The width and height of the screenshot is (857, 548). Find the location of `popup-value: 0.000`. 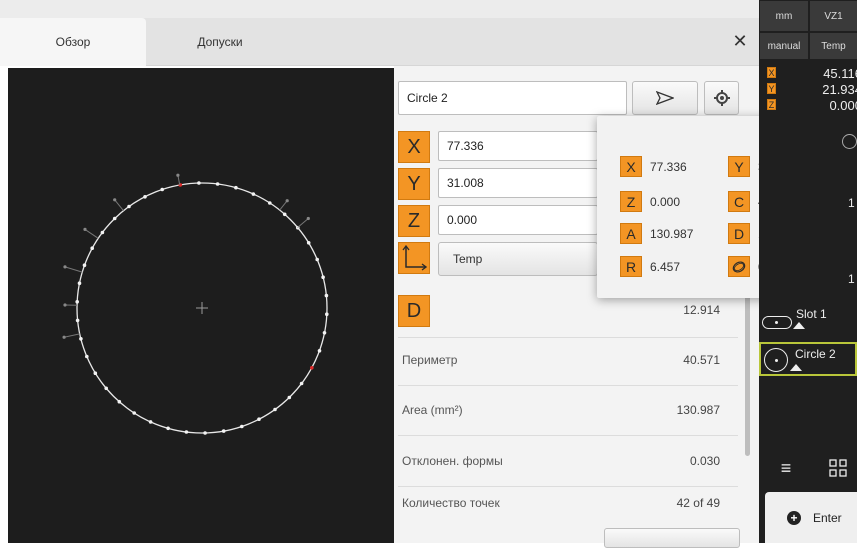

popup-value: 0.000 is located at coordinates (665, 202).